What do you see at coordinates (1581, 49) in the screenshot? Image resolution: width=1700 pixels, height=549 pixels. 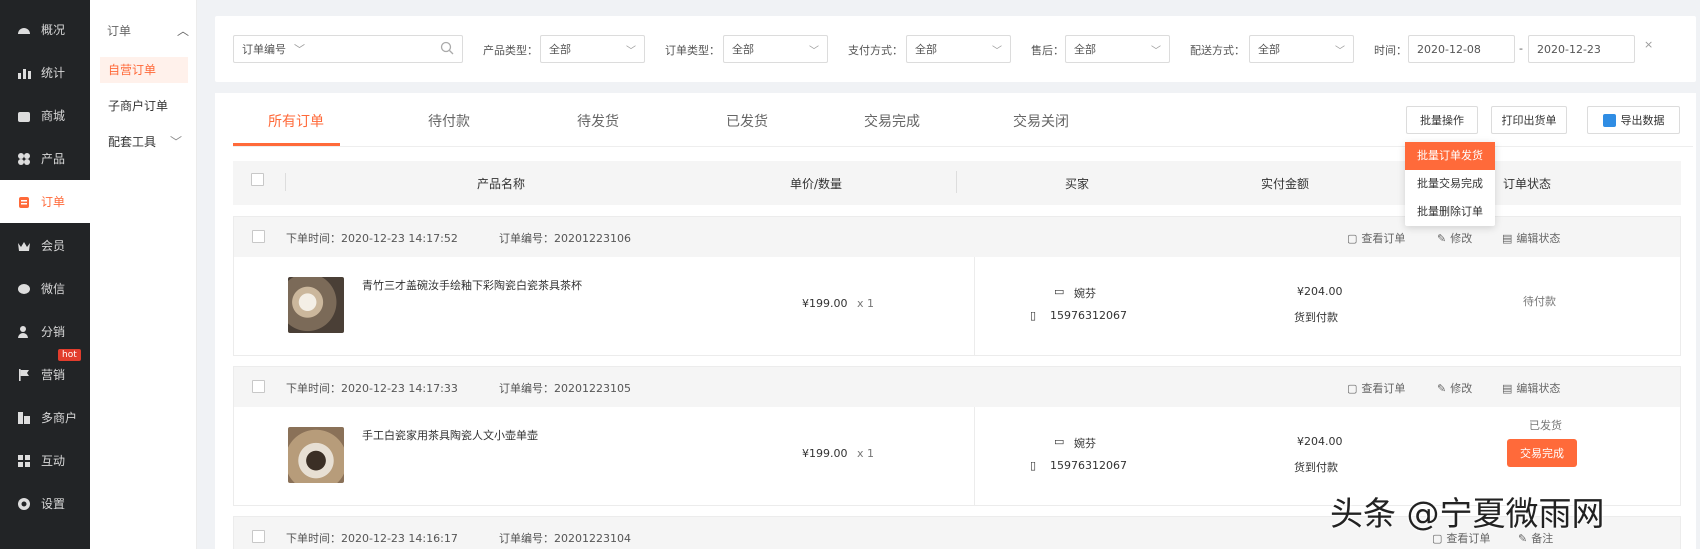 I see `date-to-input: 2020-12-23` at bounding box center [1581, 49].